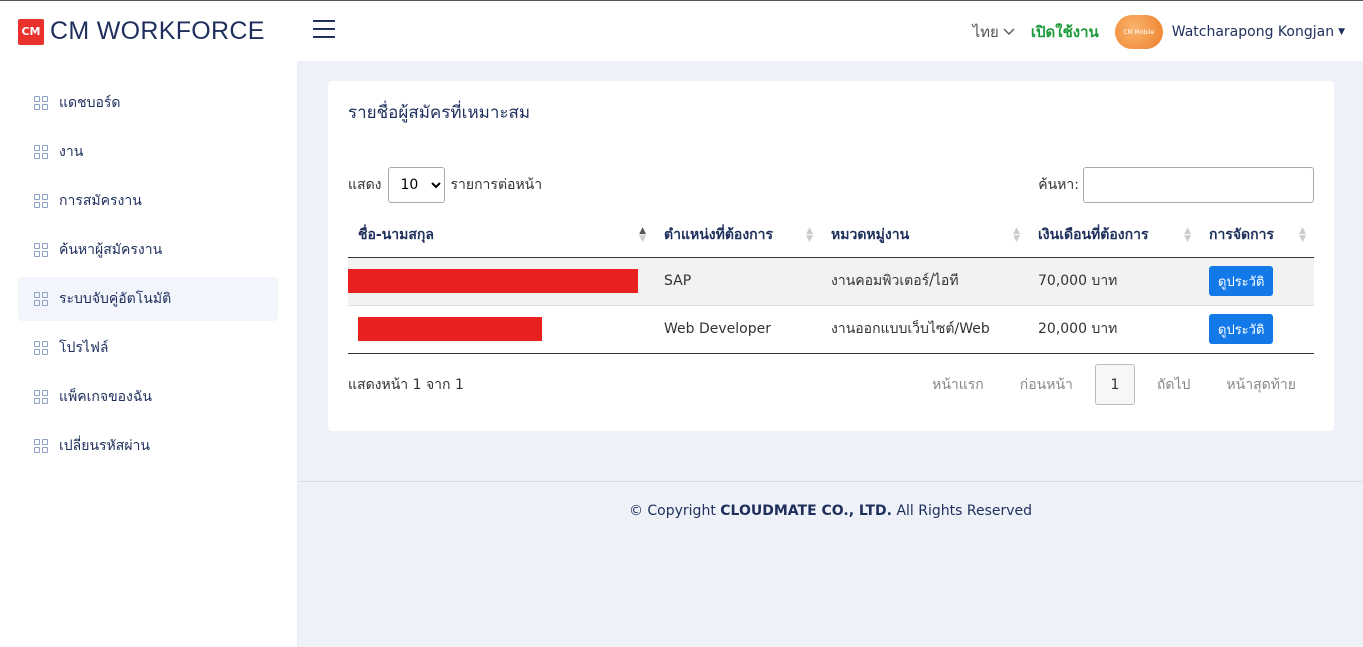 The height and width of the screenshot is (647, 1363). Describe the element at coordinates (111, 250) in the screenshot. I see `sidebar-item-label: ค้นหาผู้สมัครงาน` at that location.